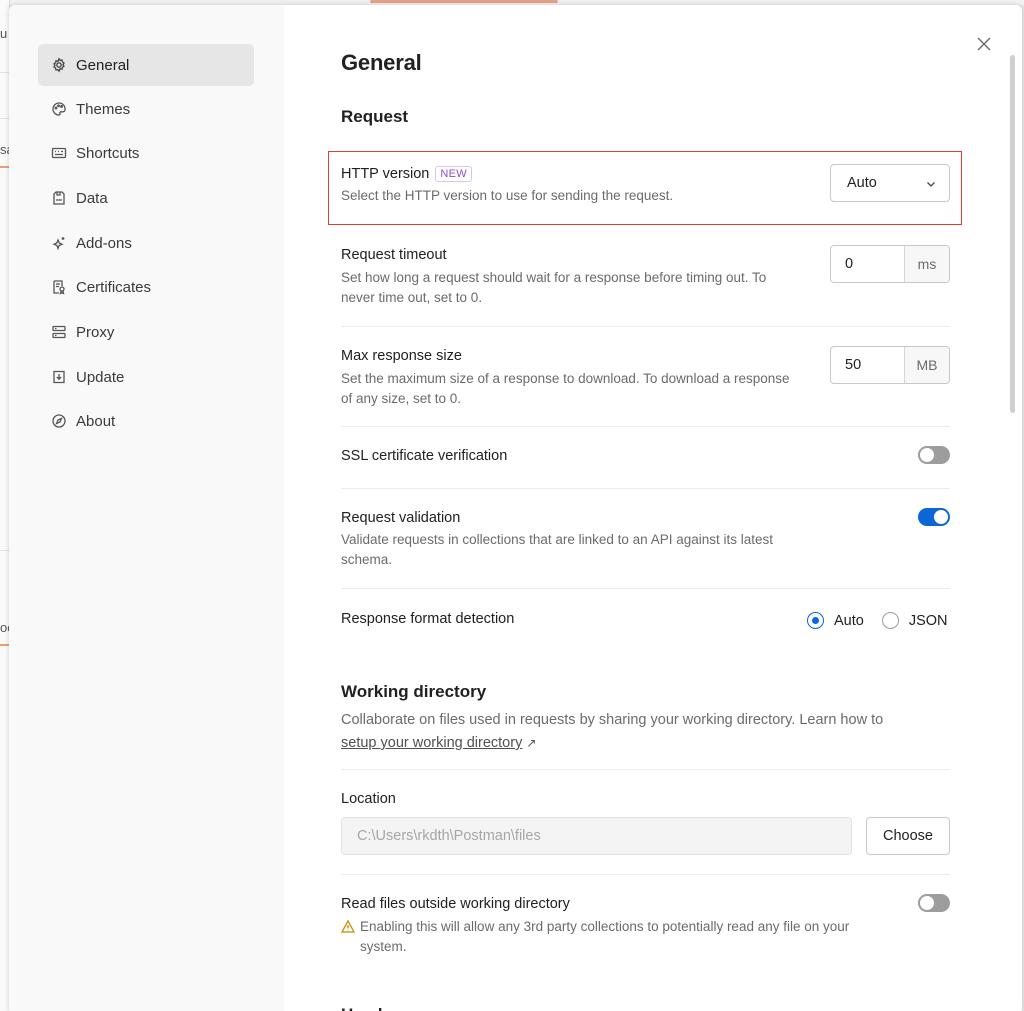 The image size is (1024, 1011). What do you see at coordinates (926, 264) in the screenshot?
I see `request-timeout-unit: ms` at bounding box center [926, 264].